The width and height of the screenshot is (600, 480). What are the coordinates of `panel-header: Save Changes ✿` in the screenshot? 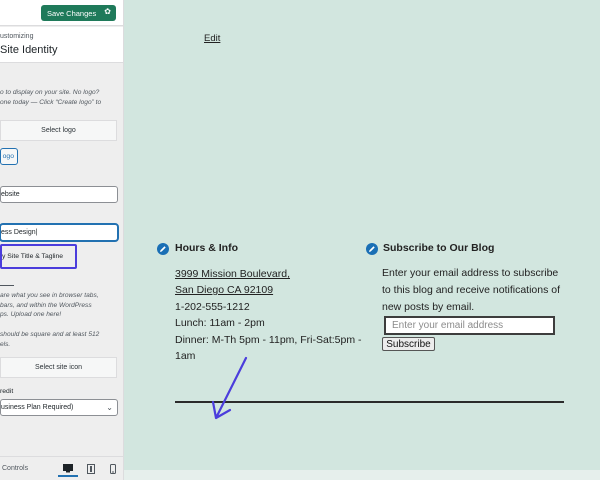 It's located at (61, 13).